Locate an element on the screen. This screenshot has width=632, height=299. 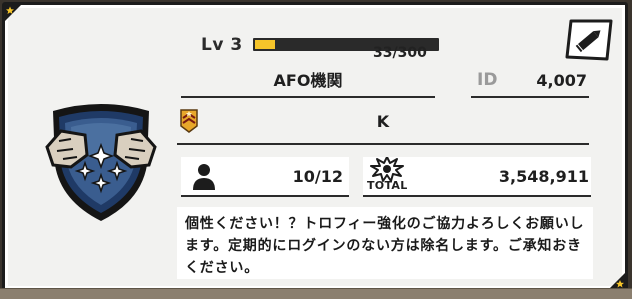
member-icon is located at coordinates (204, 176).